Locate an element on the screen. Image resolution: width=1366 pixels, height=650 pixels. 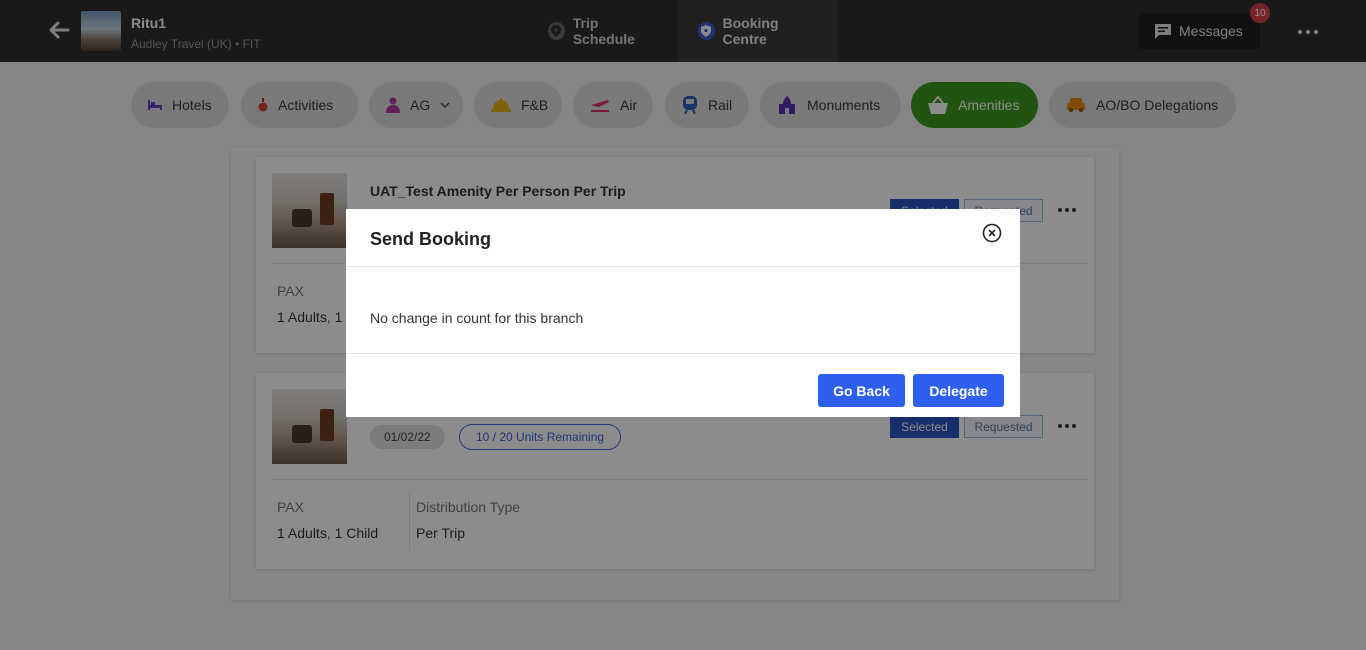
delegate-button: Delegate is located at coordinates (958, 390).